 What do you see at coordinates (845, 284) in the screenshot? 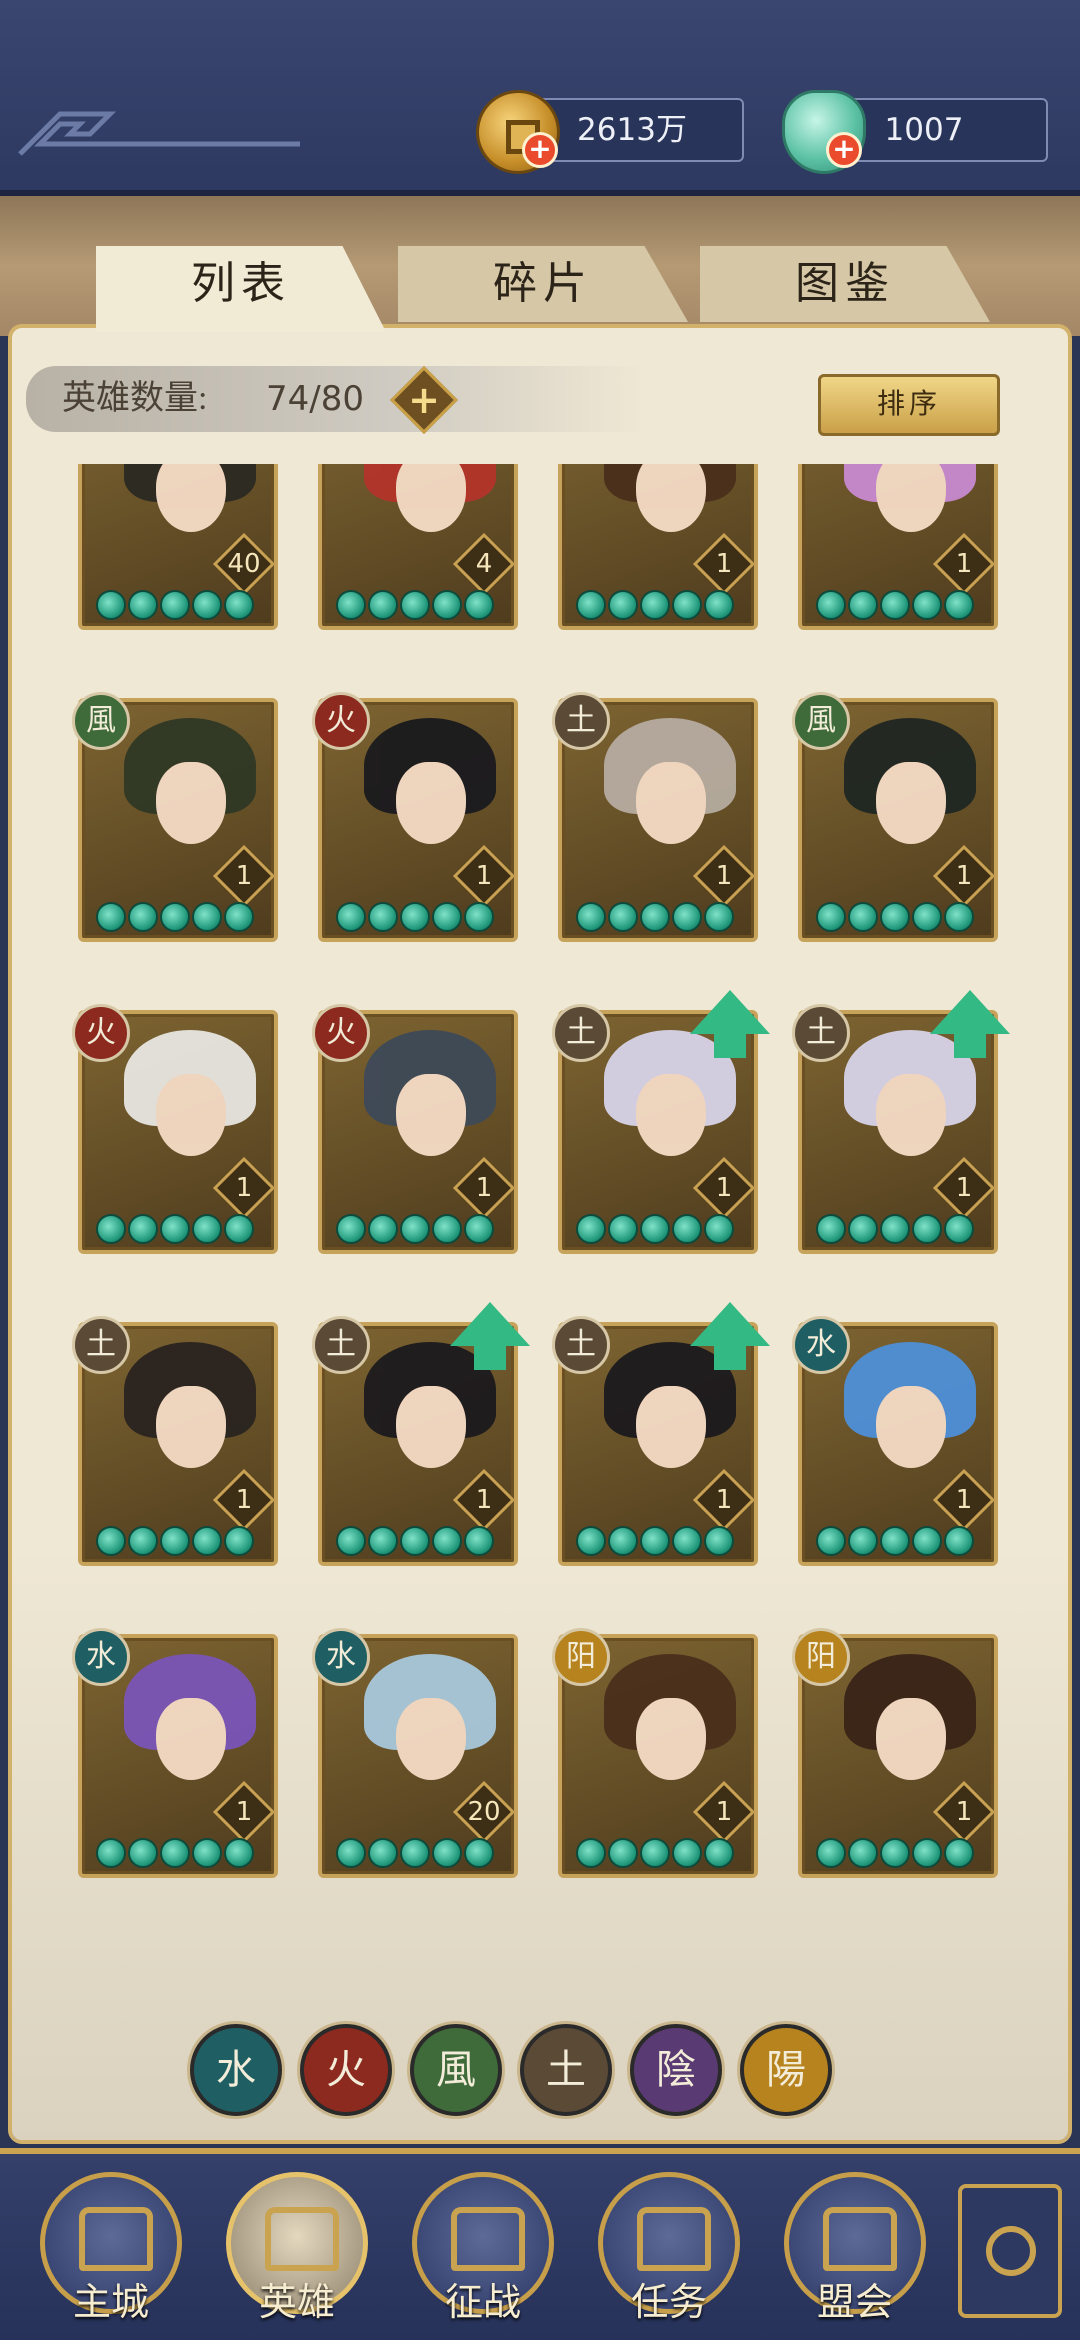
I see `tab-codex: 图鉴` at bounding box center [845, 284].